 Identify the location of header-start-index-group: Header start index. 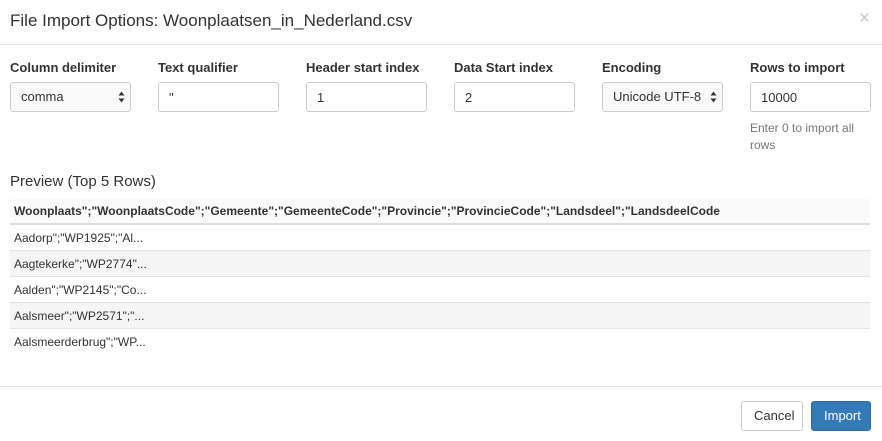
(366, 86).